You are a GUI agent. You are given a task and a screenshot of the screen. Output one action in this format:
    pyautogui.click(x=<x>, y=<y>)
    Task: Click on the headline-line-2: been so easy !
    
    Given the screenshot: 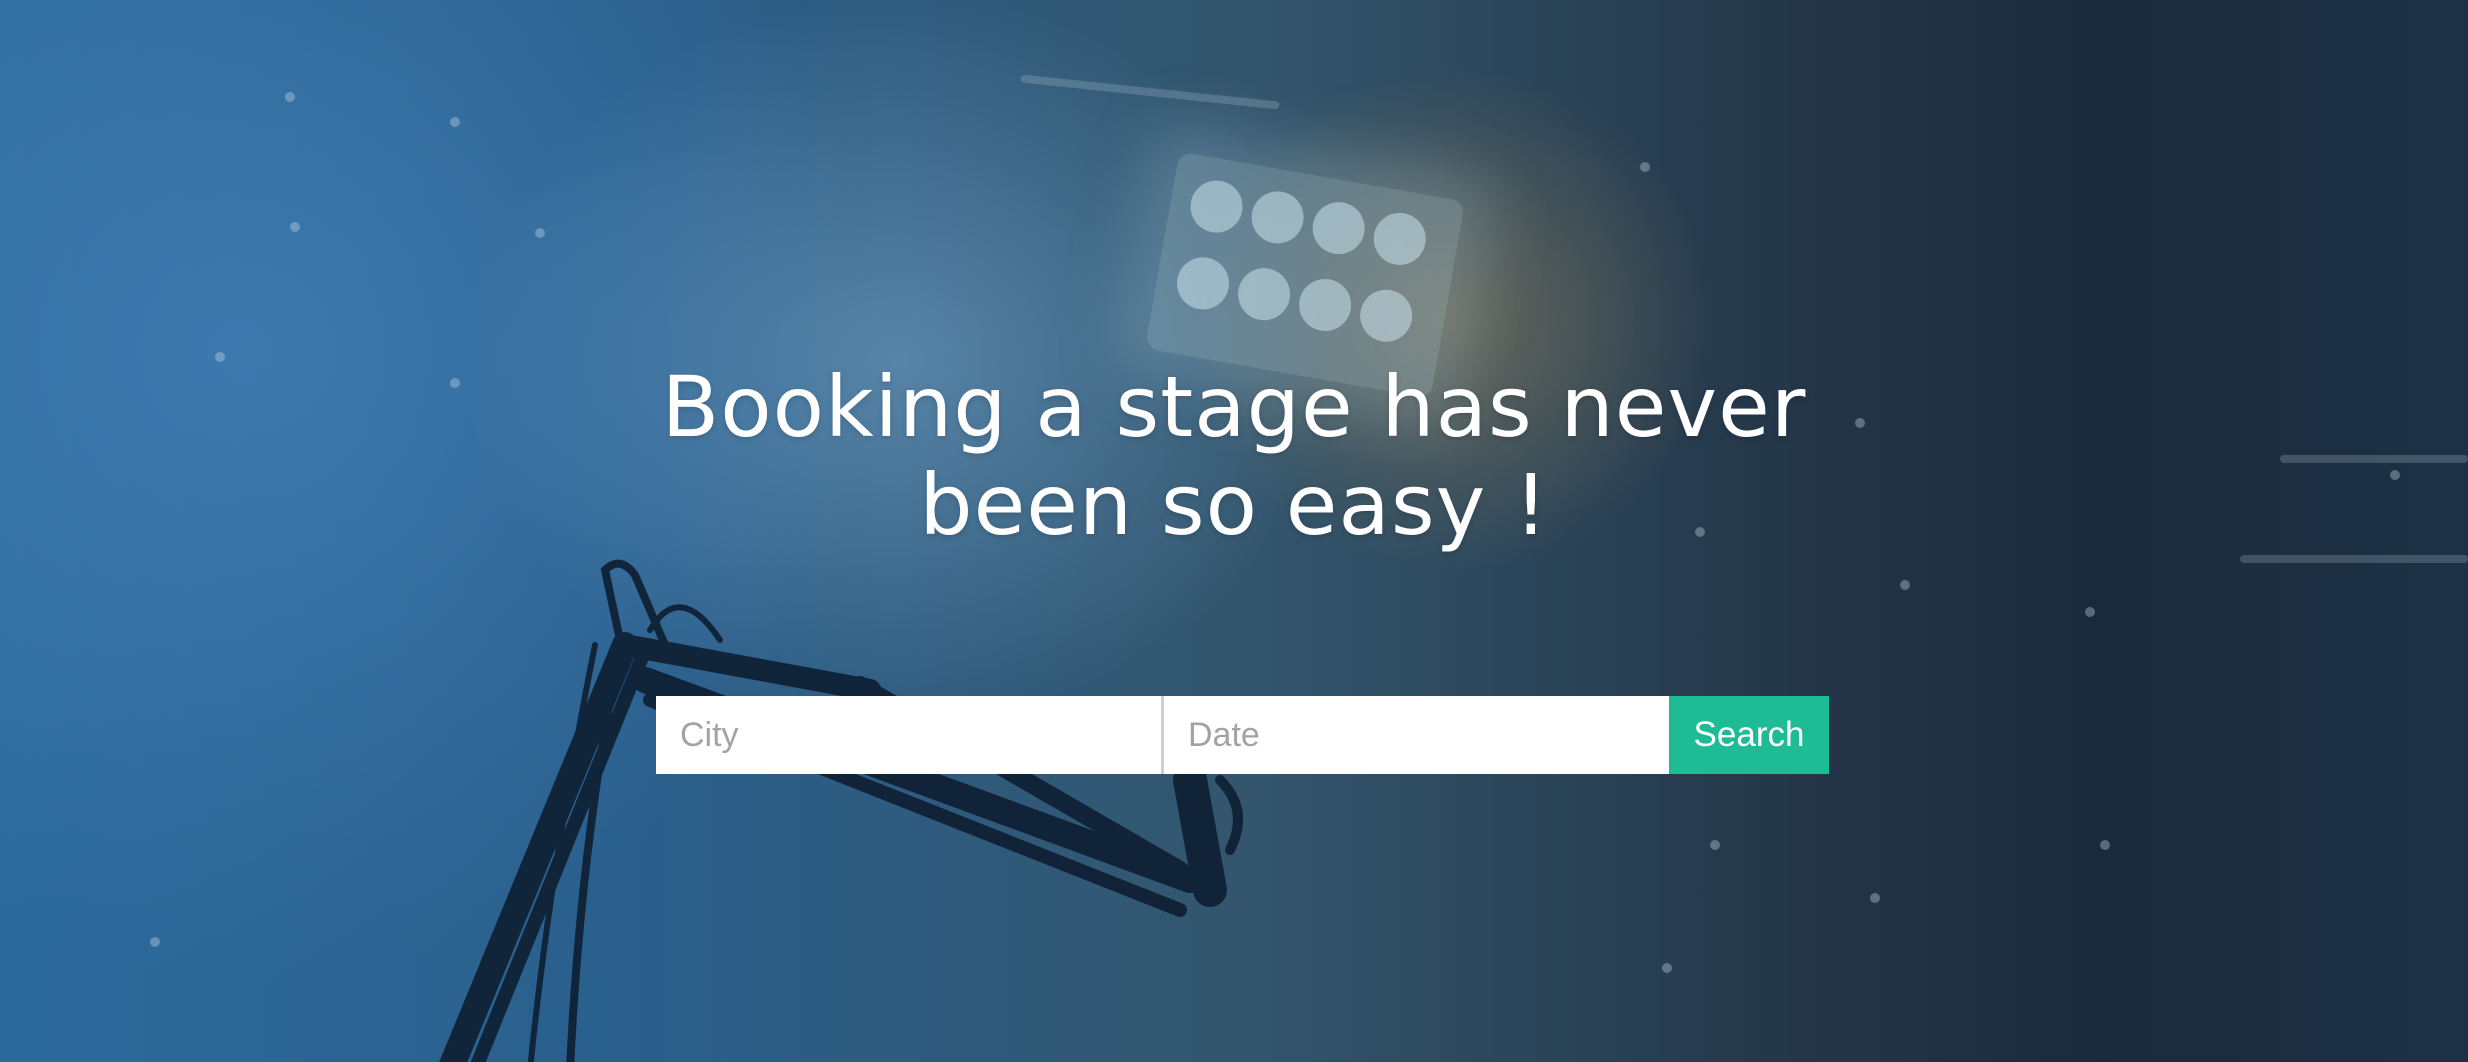 What is the action you would take?
    pyautogui.click(x=1234, y=505)
    